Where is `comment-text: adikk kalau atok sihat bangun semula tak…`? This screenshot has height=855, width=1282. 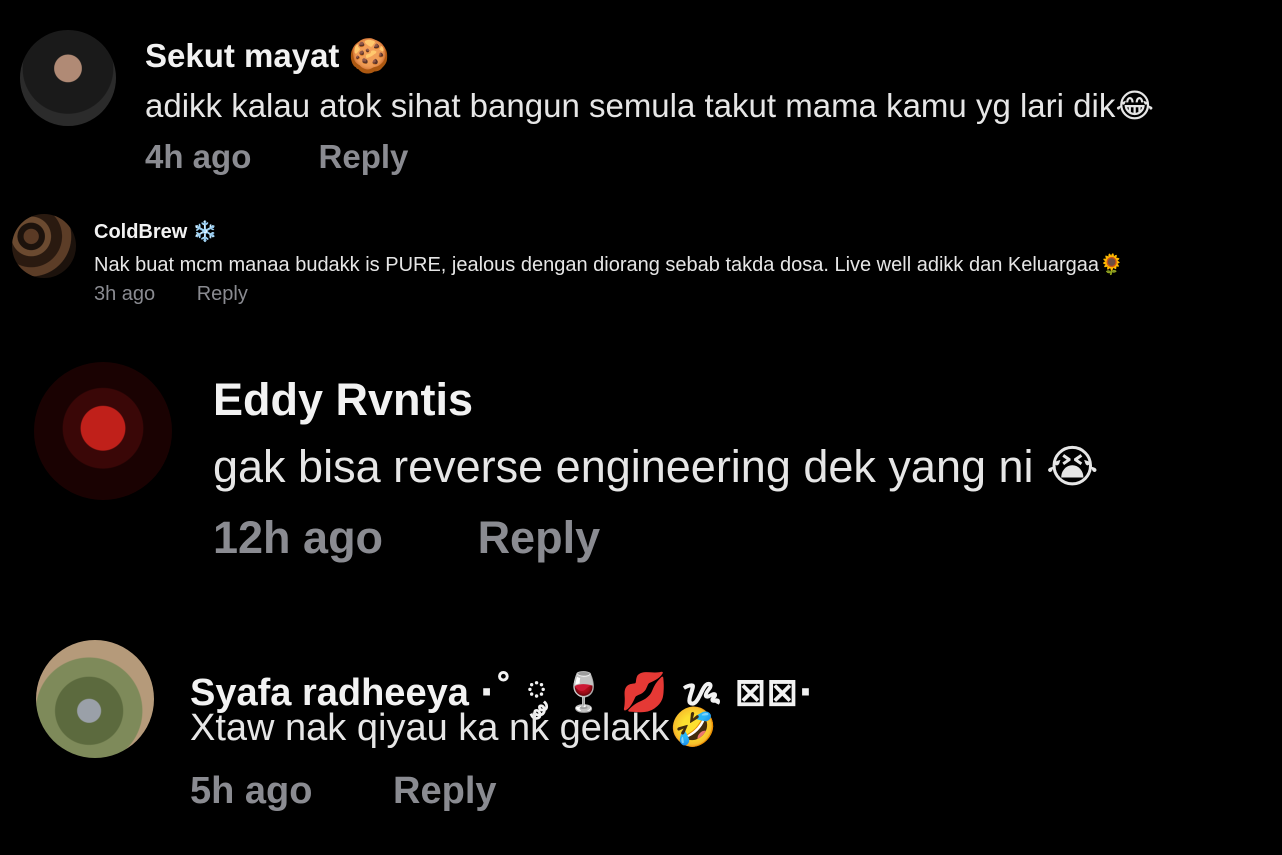
comment-text: adikk kalau atok sihat bangun semula tak… is located at coordinates (649, 105).